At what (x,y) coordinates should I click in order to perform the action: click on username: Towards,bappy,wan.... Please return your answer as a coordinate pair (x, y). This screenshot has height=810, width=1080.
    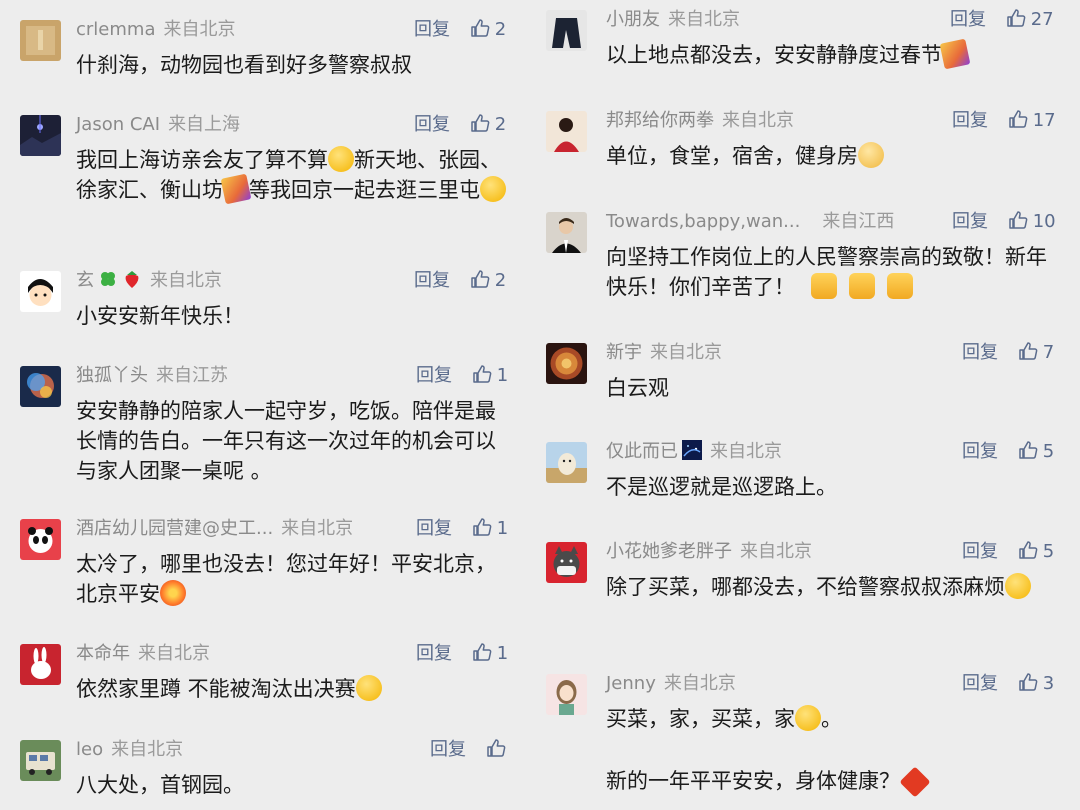
    Looking at the image, I should click on (703, 221).